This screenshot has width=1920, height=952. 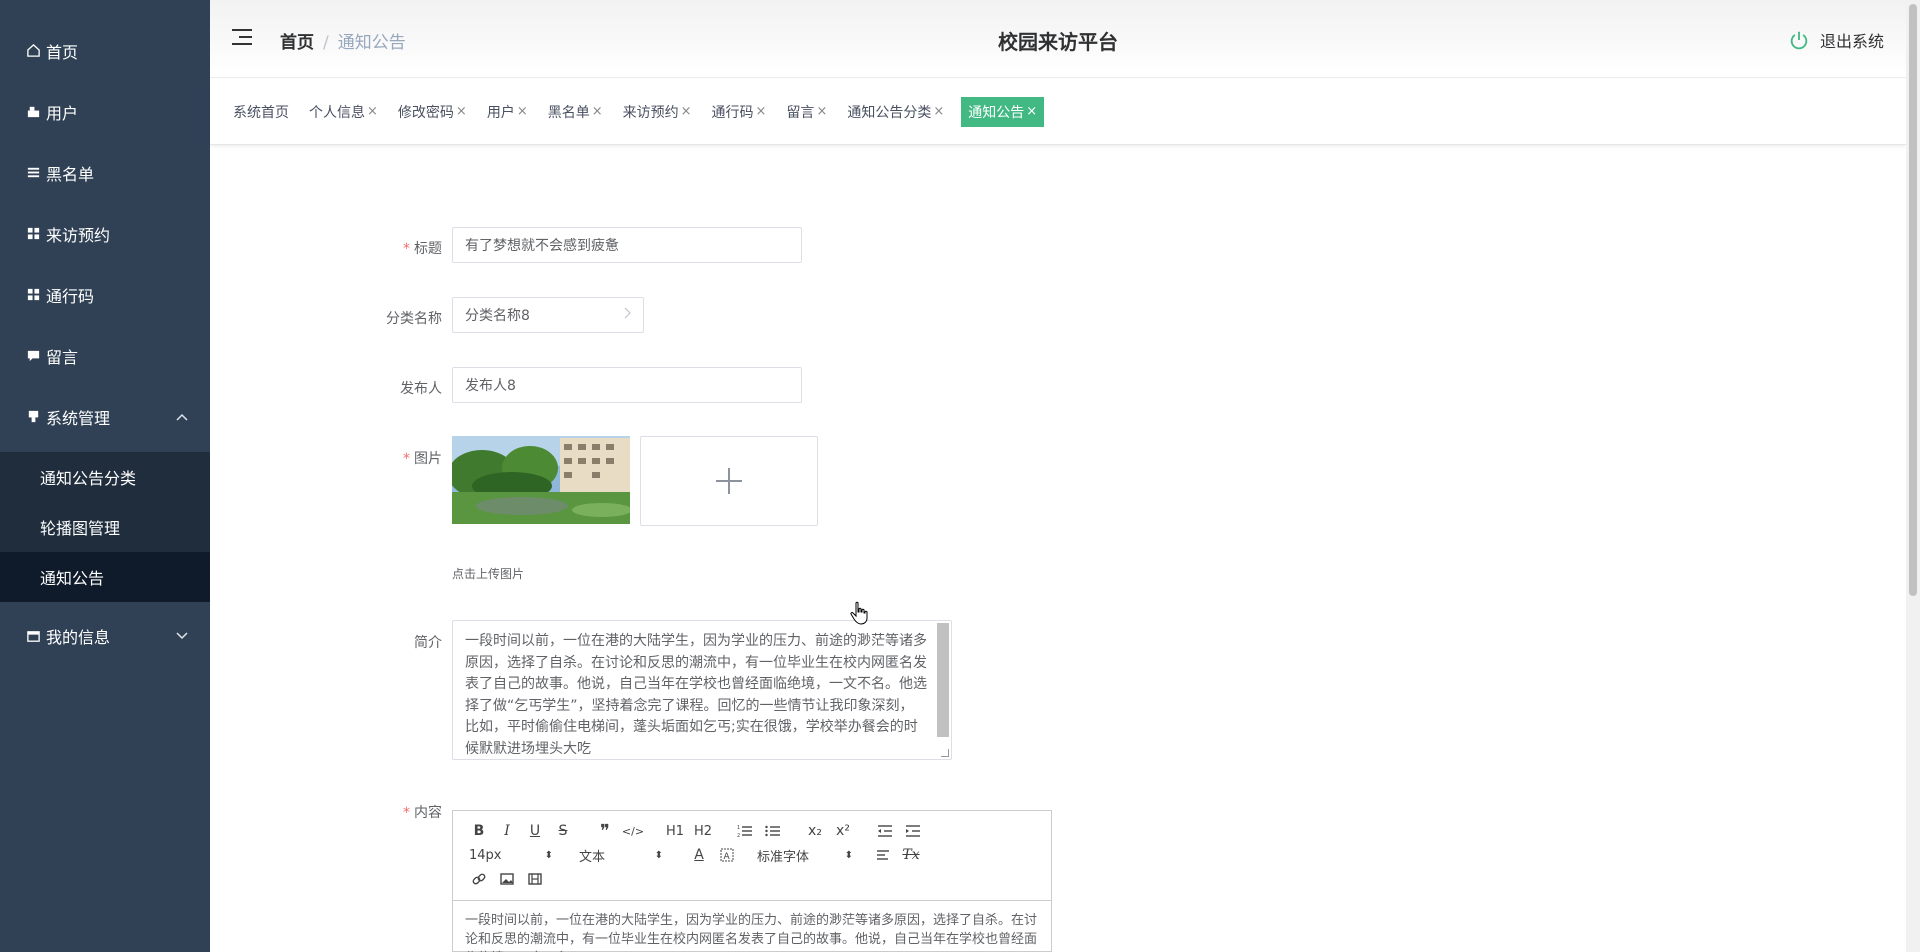 What do you see at coordinates (621, 855) in the screenshot?
I see `header-picker: 文本 ⬍` at bounding box center [621, 855].